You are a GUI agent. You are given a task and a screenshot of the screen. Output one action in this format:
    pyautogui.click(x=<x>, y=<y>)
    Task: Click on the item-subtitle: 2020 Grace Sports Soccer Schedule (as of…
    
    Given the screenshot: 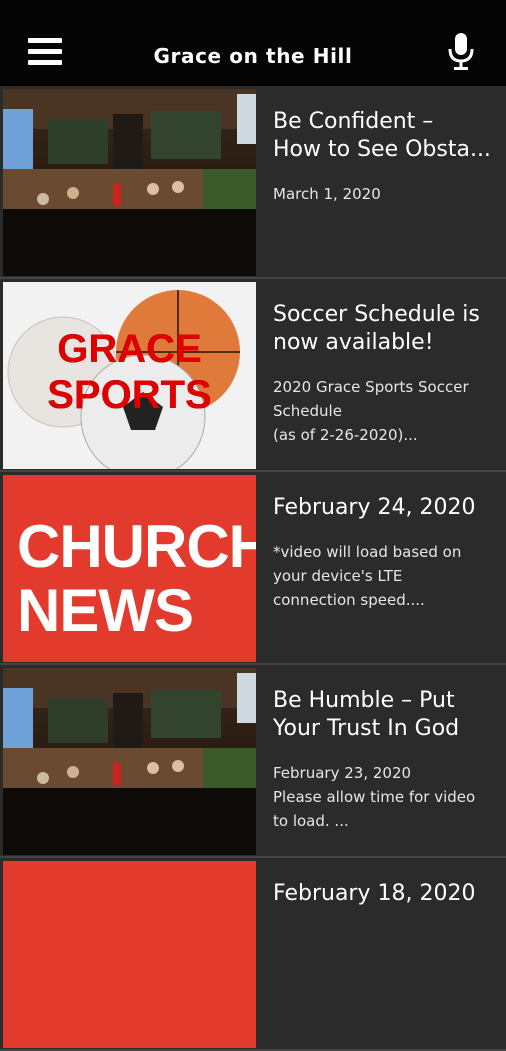 What is the action you would take?
    pyautogui.click(x=371, y=411)
    